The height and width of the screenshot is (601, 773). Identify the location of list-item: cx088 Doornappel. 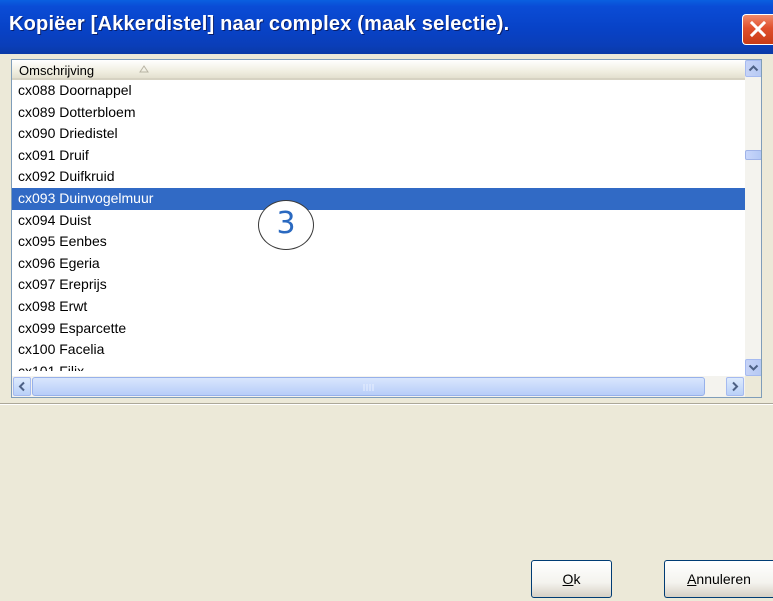
(378, 91).